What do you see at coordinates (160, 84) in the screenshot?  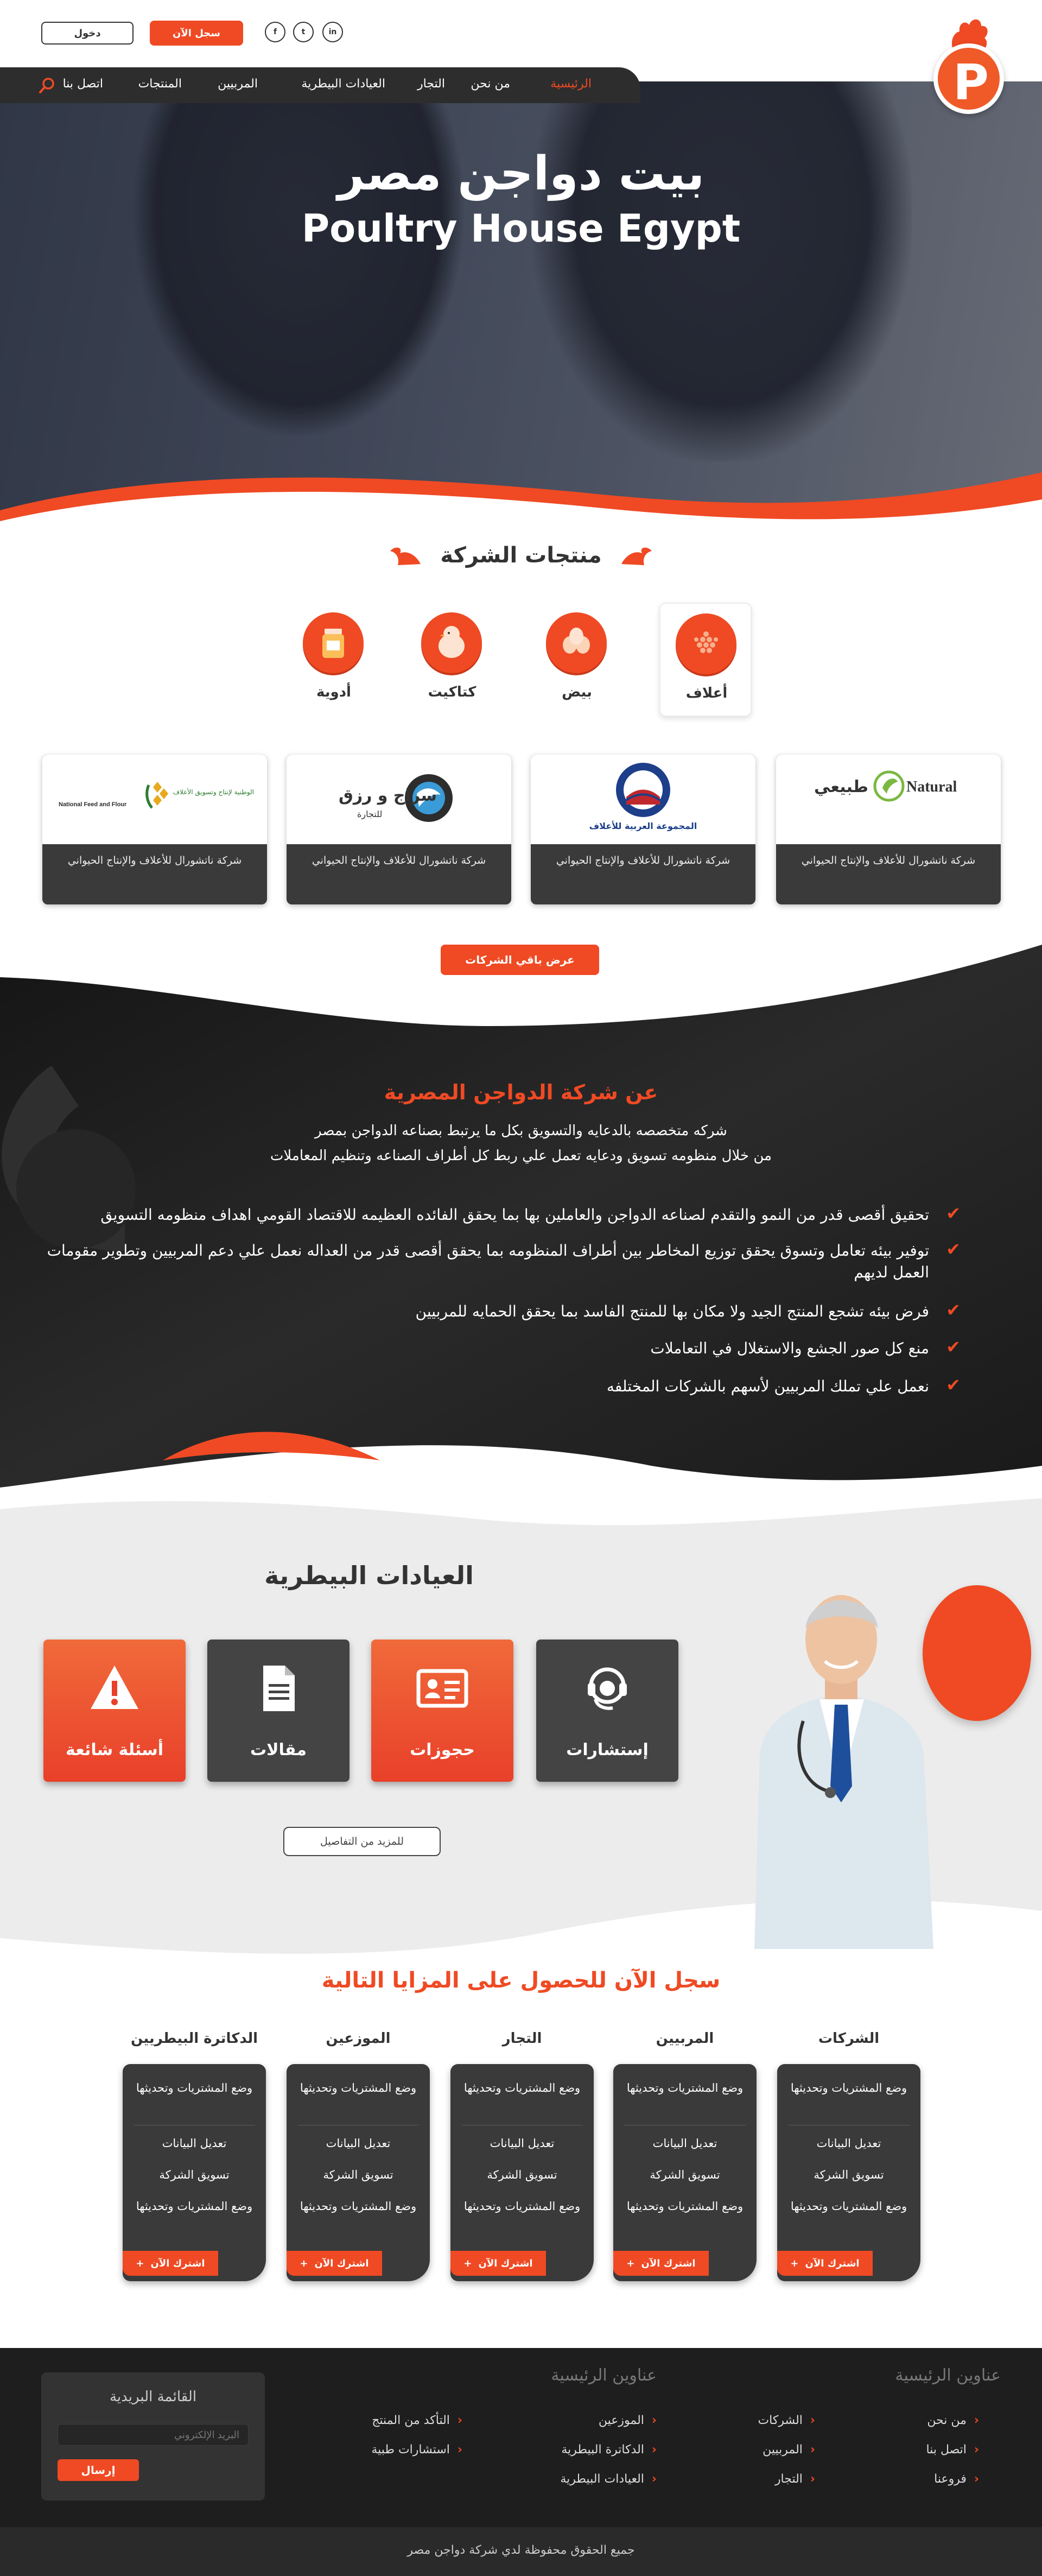 I see `nav-item-products: المنتجات` at bounding box center [160, 84].